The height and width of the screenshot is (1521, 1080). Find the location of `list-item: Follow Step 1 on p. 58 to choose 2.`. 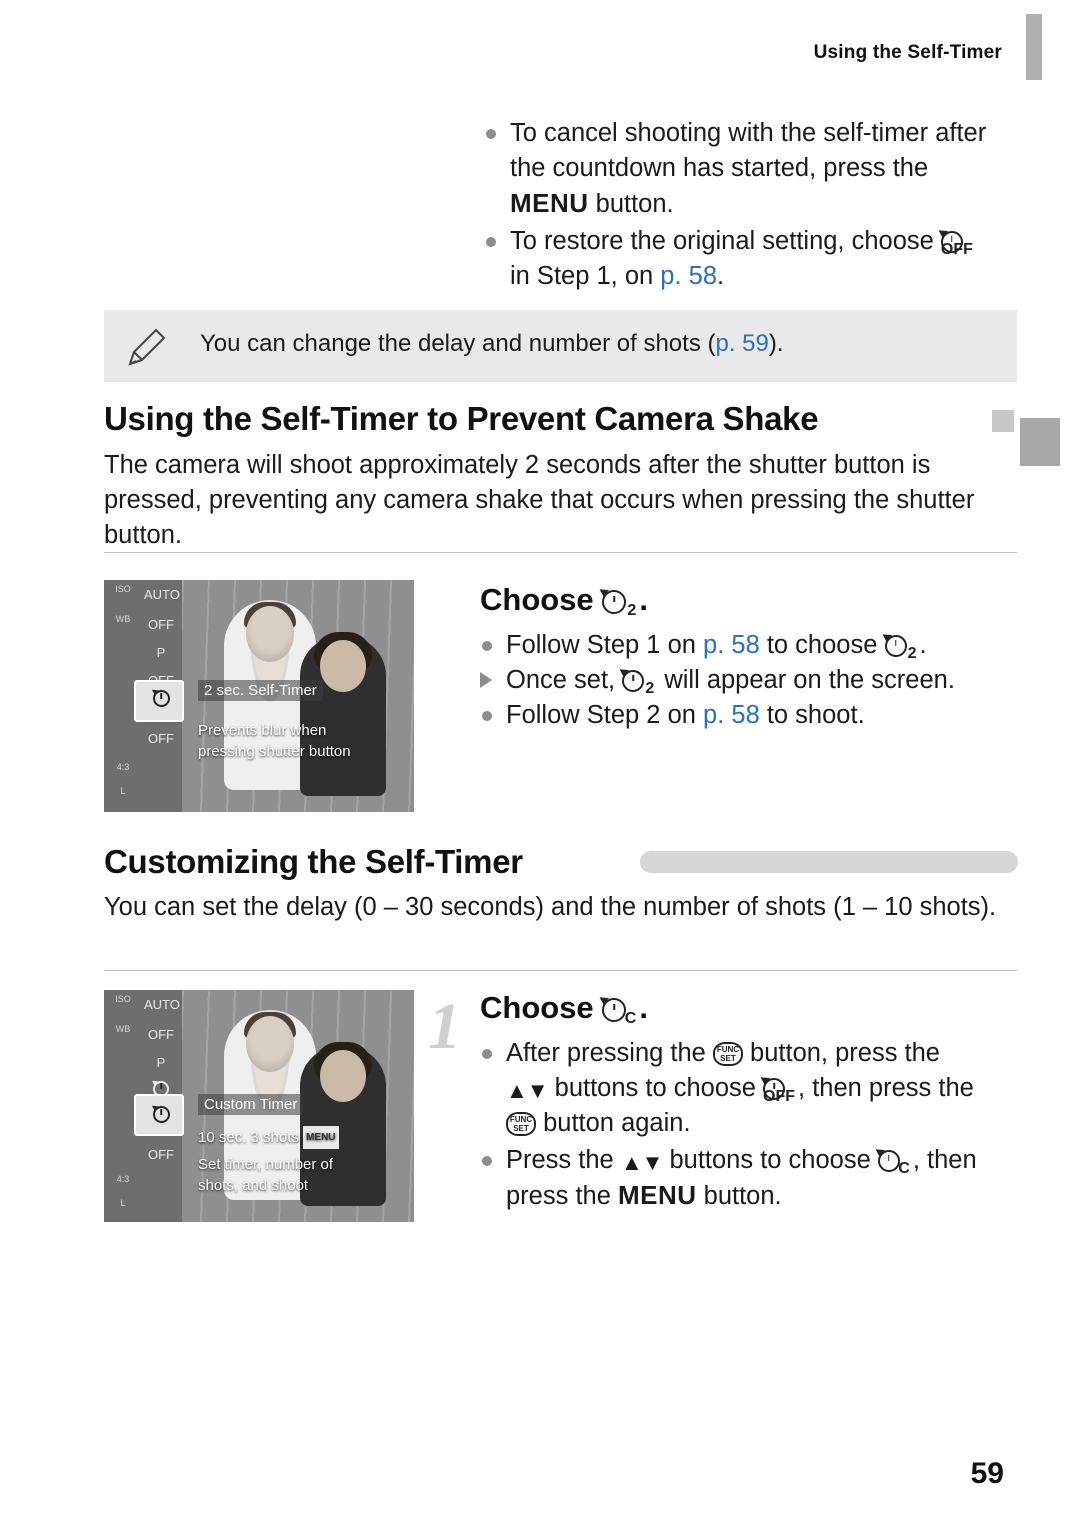

list-item: Follow Step 1 on p. 58 to choose 2. is located at coordinates (752, 645).